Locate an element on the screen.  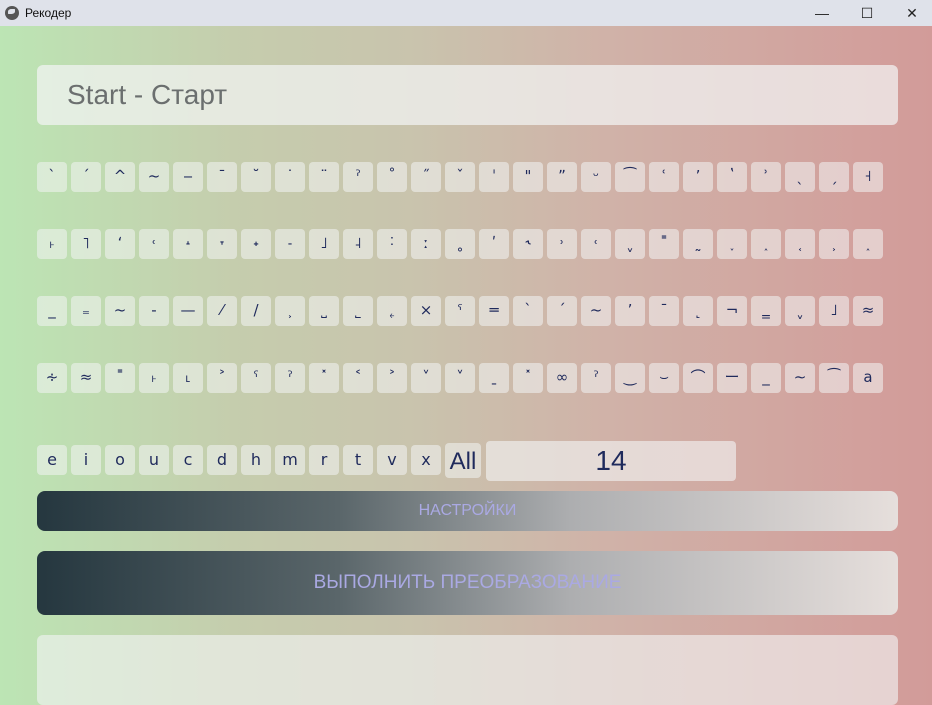
diacritic-key: ˞ is located at coordinates (528, 244).